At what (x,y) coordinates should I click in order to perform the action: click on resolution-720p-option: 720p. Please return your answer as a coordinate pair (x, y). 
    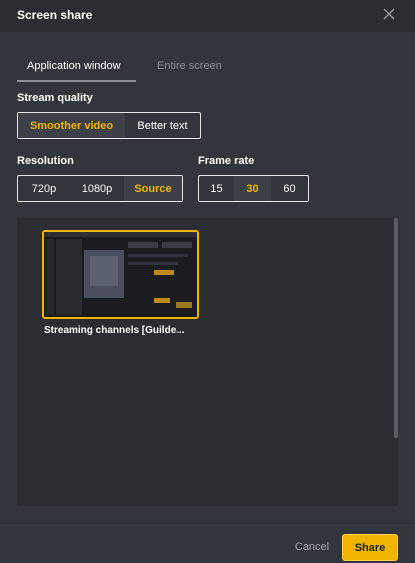
    Looking at the image, I should click on (44, 188).